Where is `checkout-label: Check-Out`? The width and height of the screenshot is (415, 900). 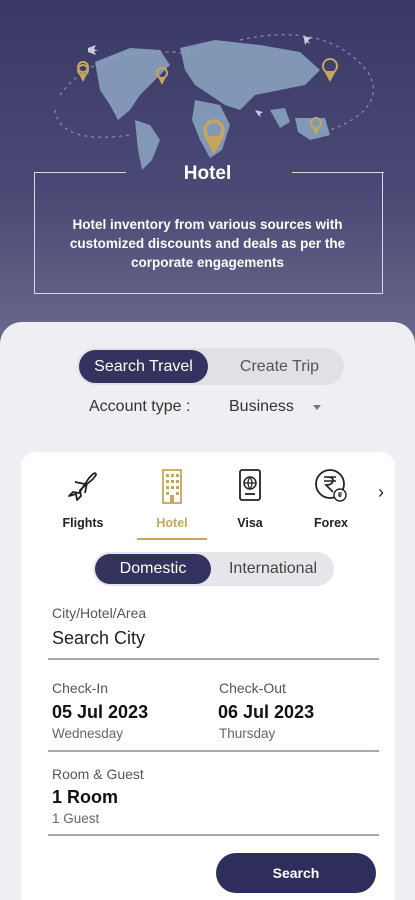
checkout-label: Check-Out is located at coordinates (252, 688).